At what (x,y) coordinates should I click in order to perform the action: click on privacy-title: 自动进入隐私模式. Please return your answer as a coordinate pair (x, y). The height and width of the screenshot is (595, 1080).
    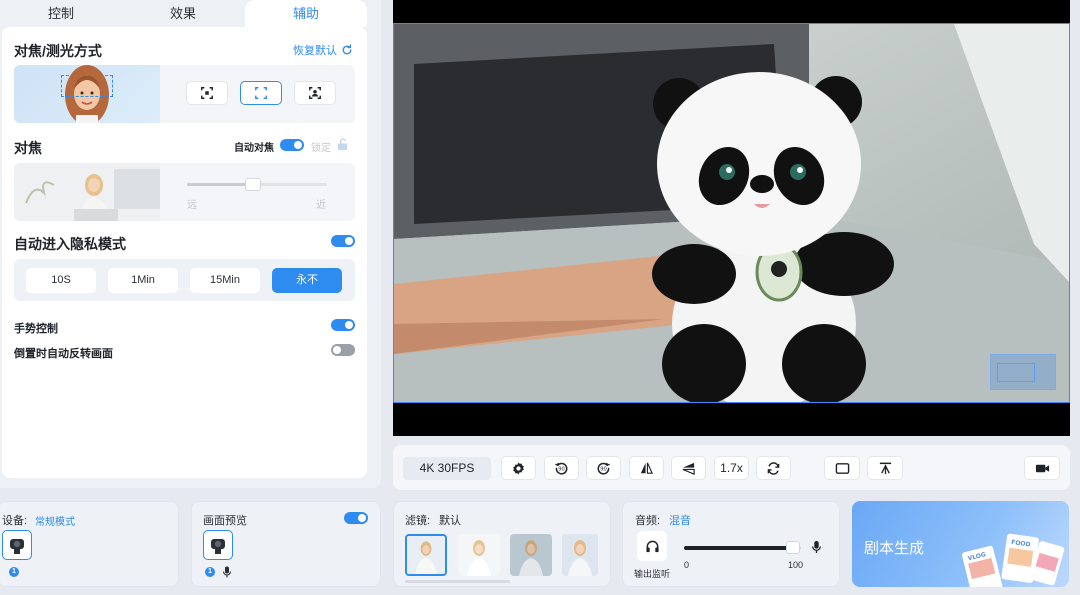
    Looking at the image, I should click on (70, 244).